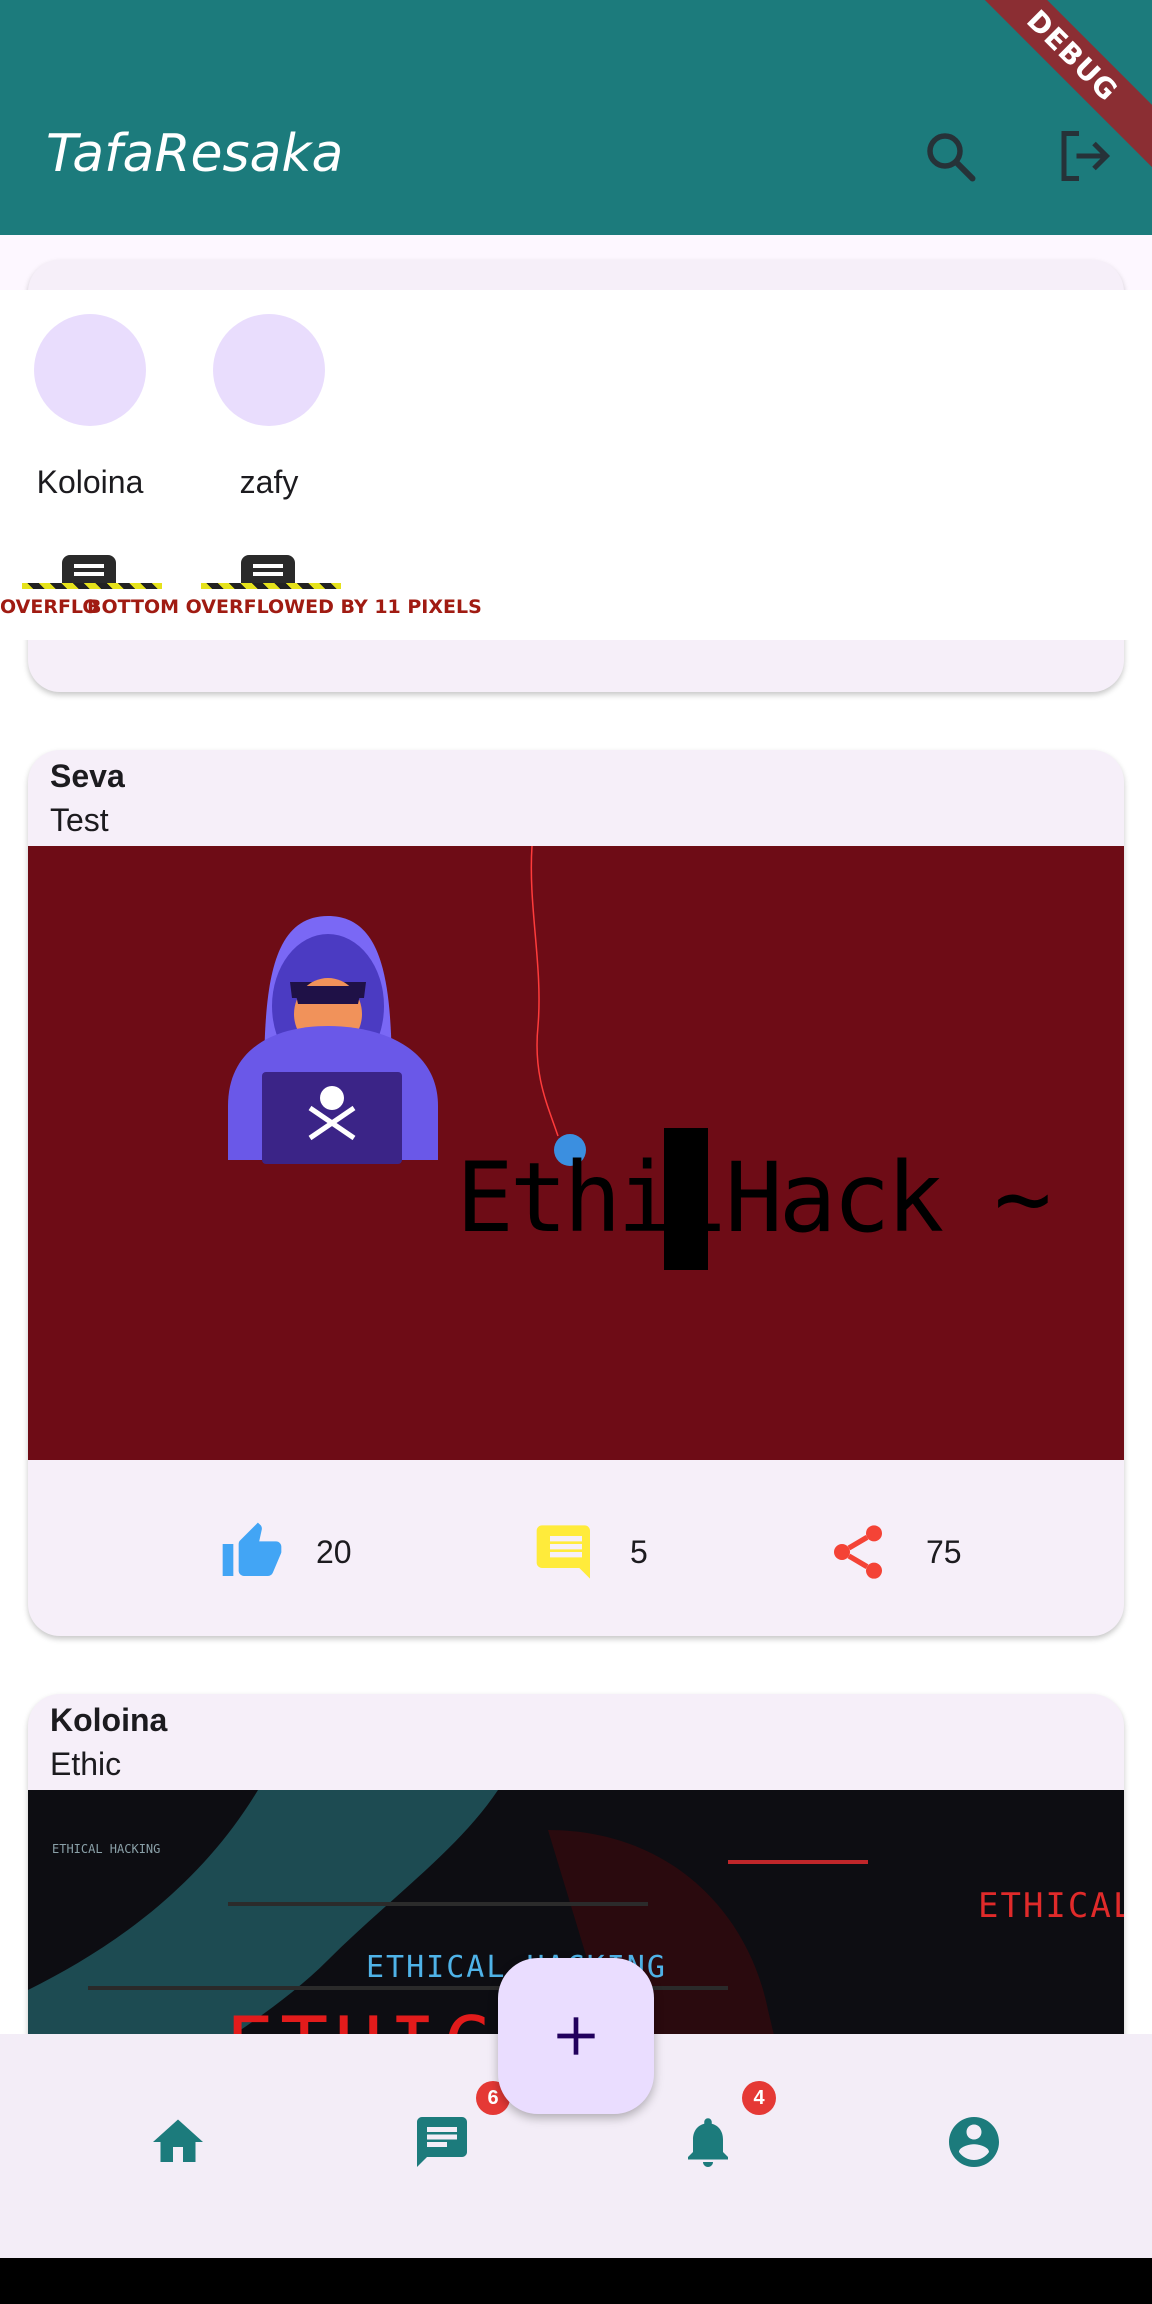  What do you see at coordinates (754, 1198) in the screenshot?
I see `image-caption: EthilHack ~` at bounding box center [754, 1198].